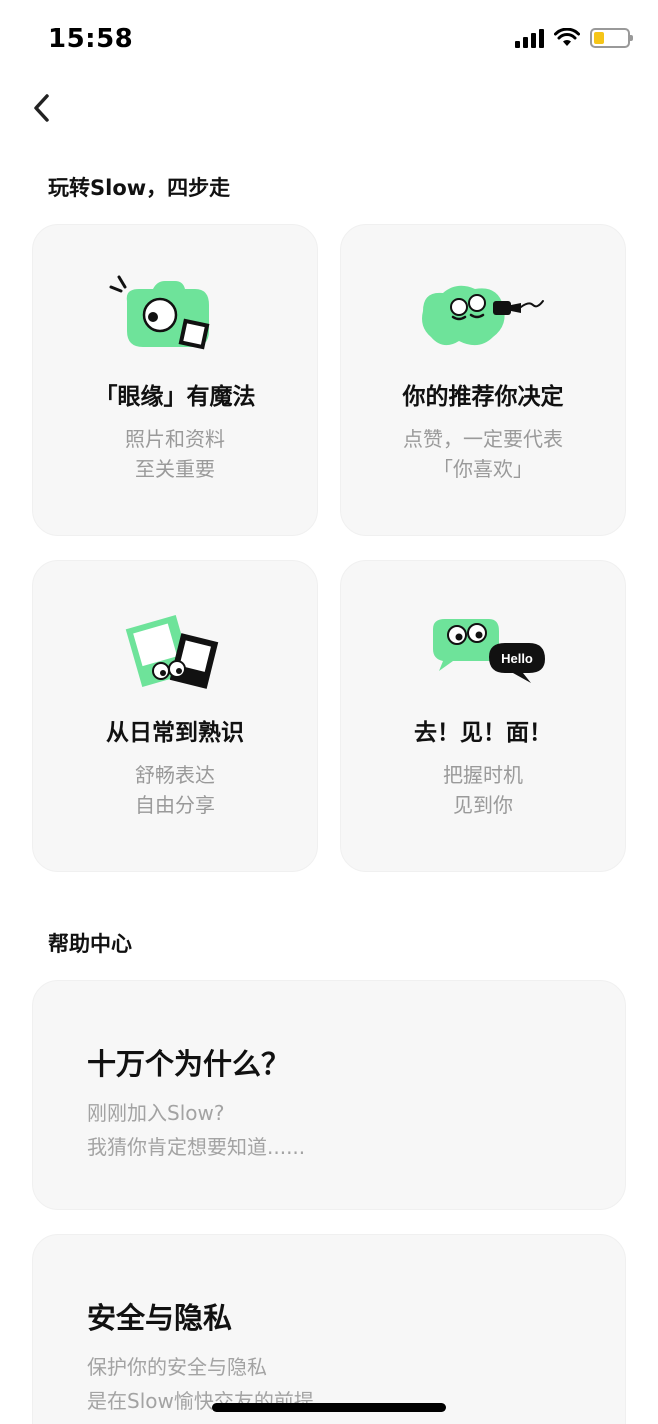 Image resolution: width=658 pixels, height=1424 pixels. What do you see at coordinates (483, 775) in the screenshot?
I see `card-subtitle: 把握时机` at bounding box center [483, 775].